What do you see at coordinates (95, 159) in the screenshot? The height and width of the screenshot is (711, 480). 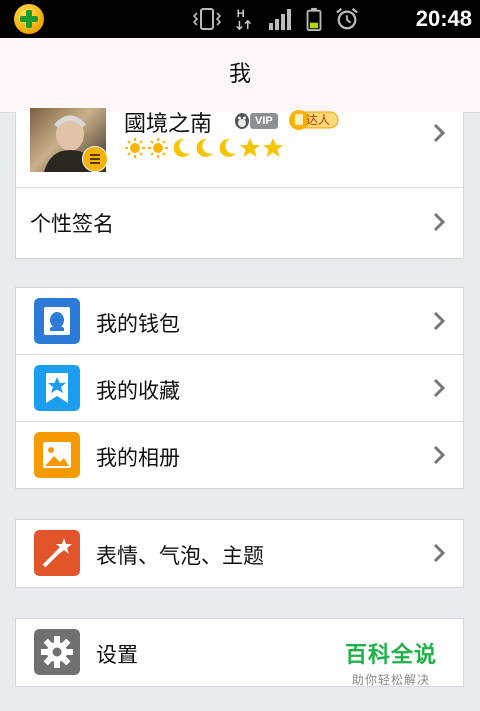 I see `profile-badge-icon` at bounding box center [95, 159].